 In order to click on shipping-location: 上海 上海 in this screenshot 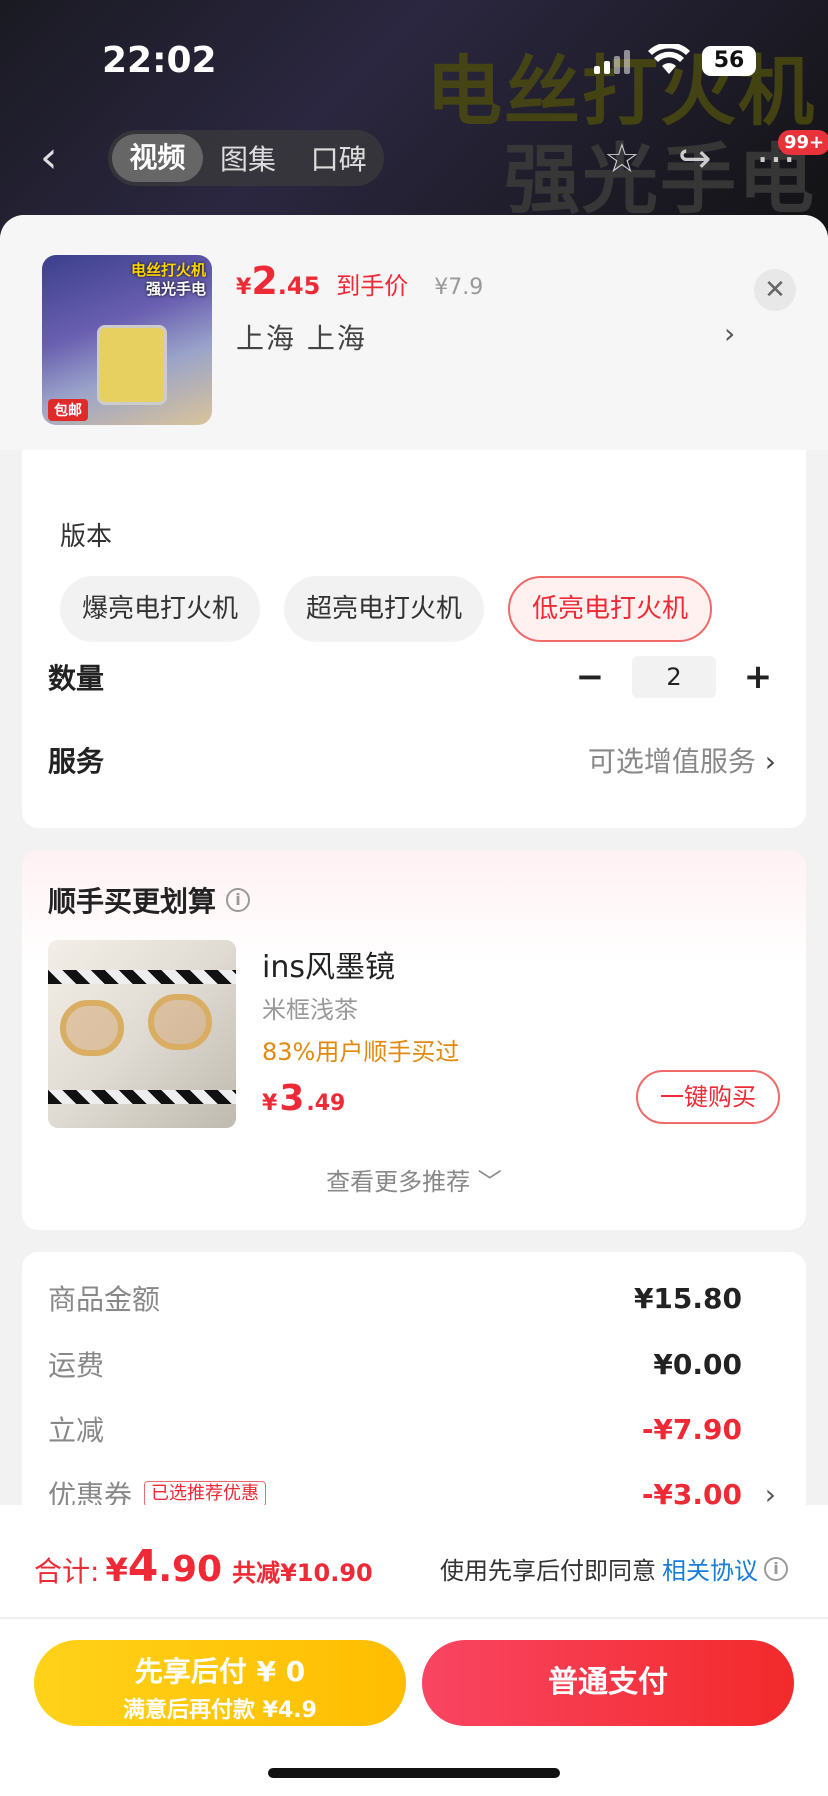, I will do `click(301, 337)`.